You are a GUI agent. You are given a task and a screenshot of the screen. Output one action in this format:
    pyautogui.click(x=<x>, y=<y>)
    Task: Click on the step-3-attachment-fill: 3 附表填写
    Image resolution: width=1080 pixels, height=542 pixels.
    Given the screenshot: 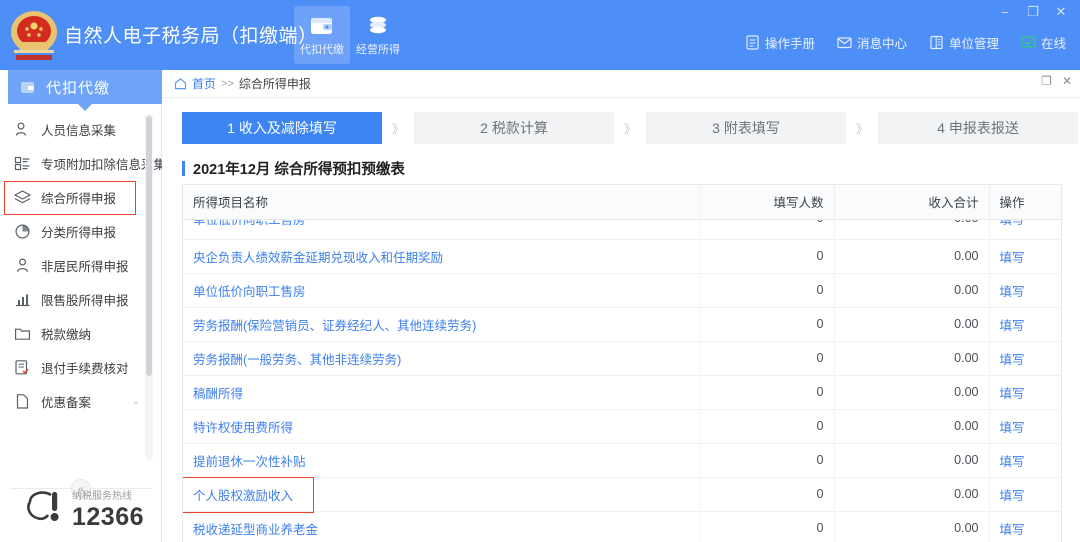 What is the action you would take?
    pyautogui.click(x=746, y=128)
    